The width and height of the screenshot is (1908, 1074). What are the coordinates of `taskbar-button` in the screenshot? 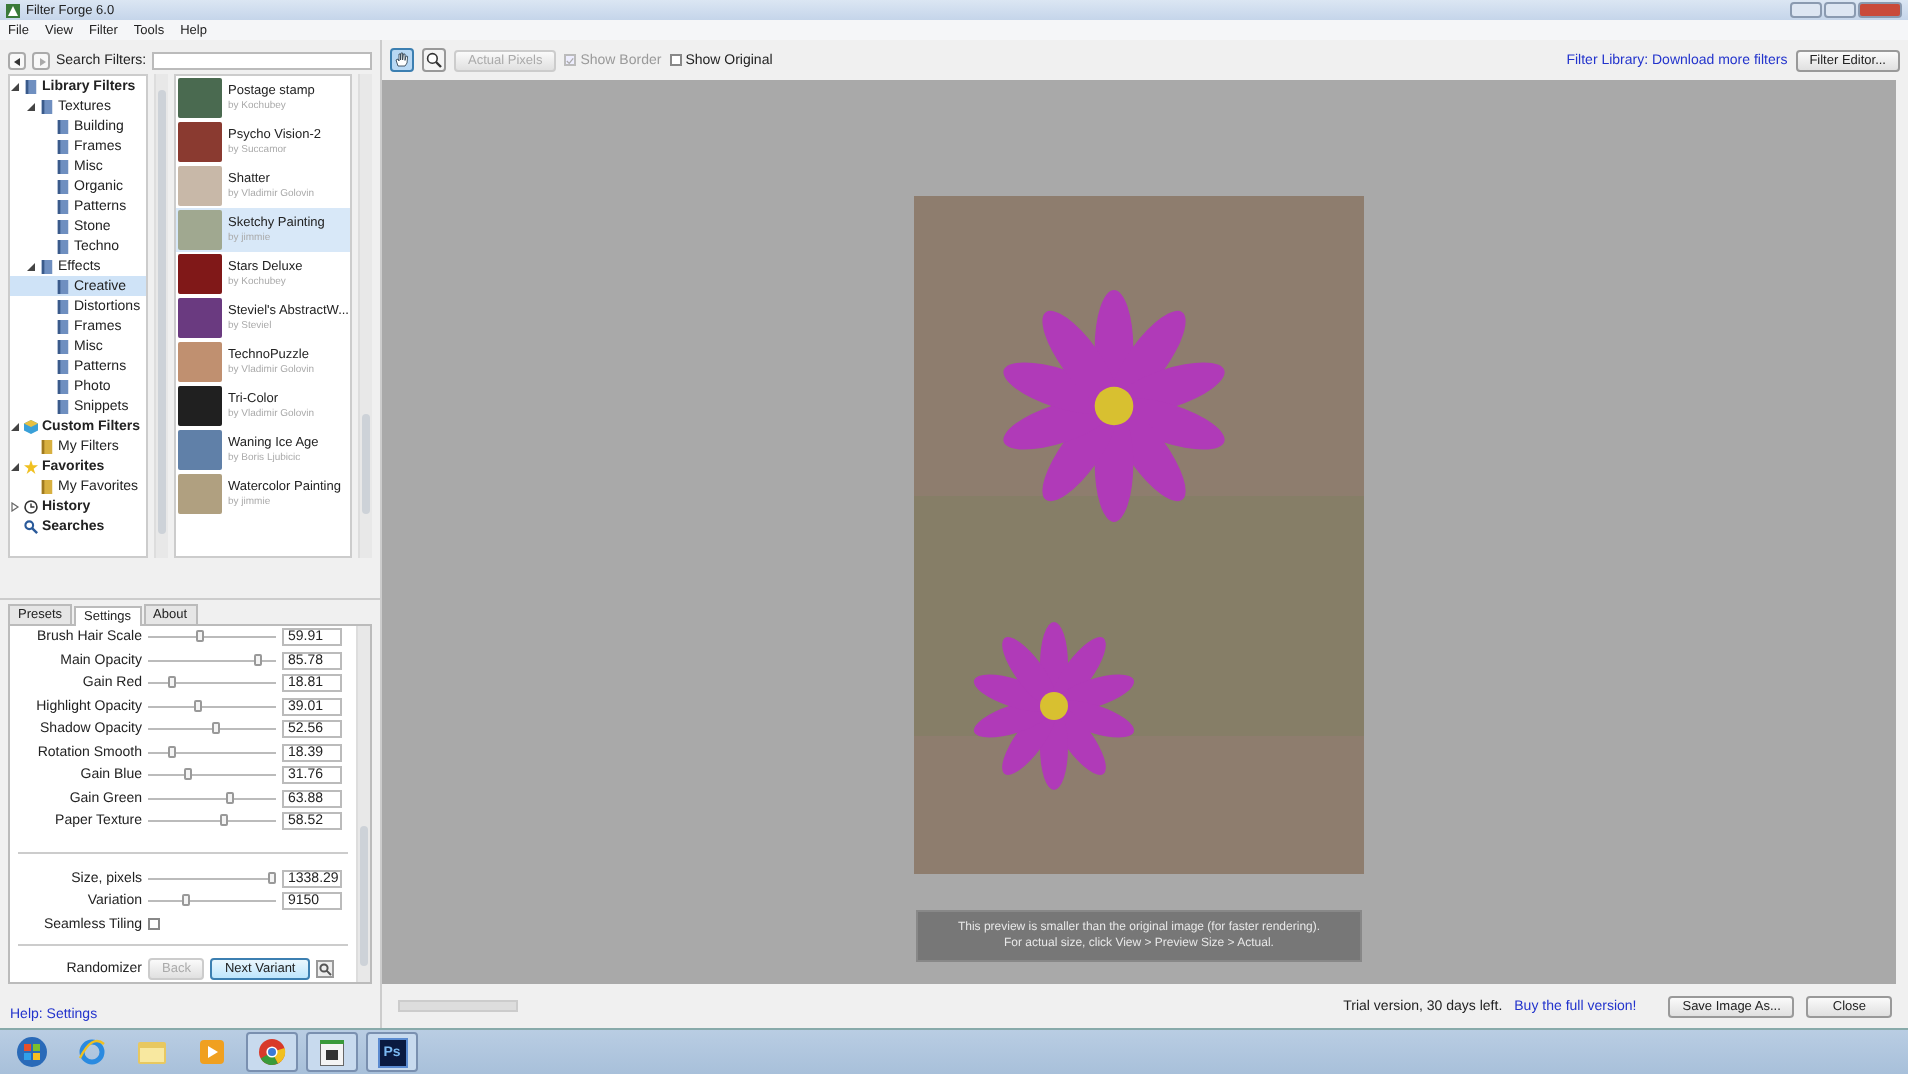 It's located at (332, 1052).